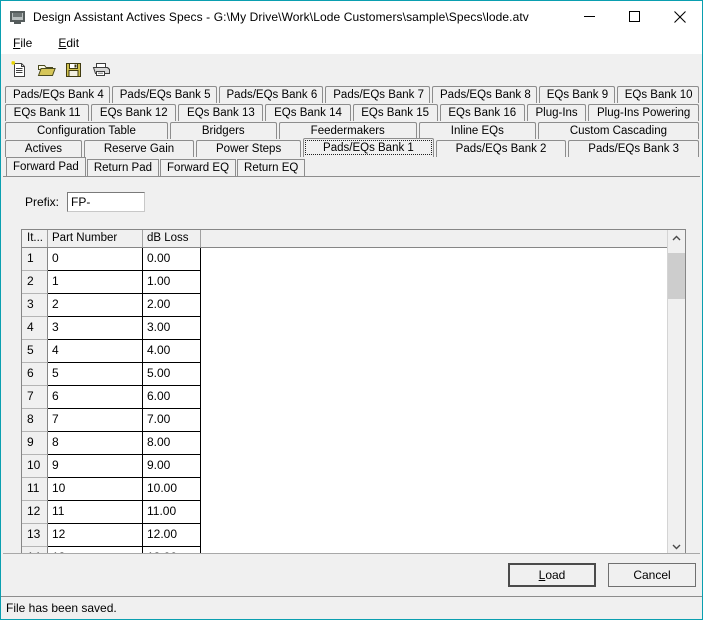  I want to click on row-index-cell: 7, so click(35, 397).